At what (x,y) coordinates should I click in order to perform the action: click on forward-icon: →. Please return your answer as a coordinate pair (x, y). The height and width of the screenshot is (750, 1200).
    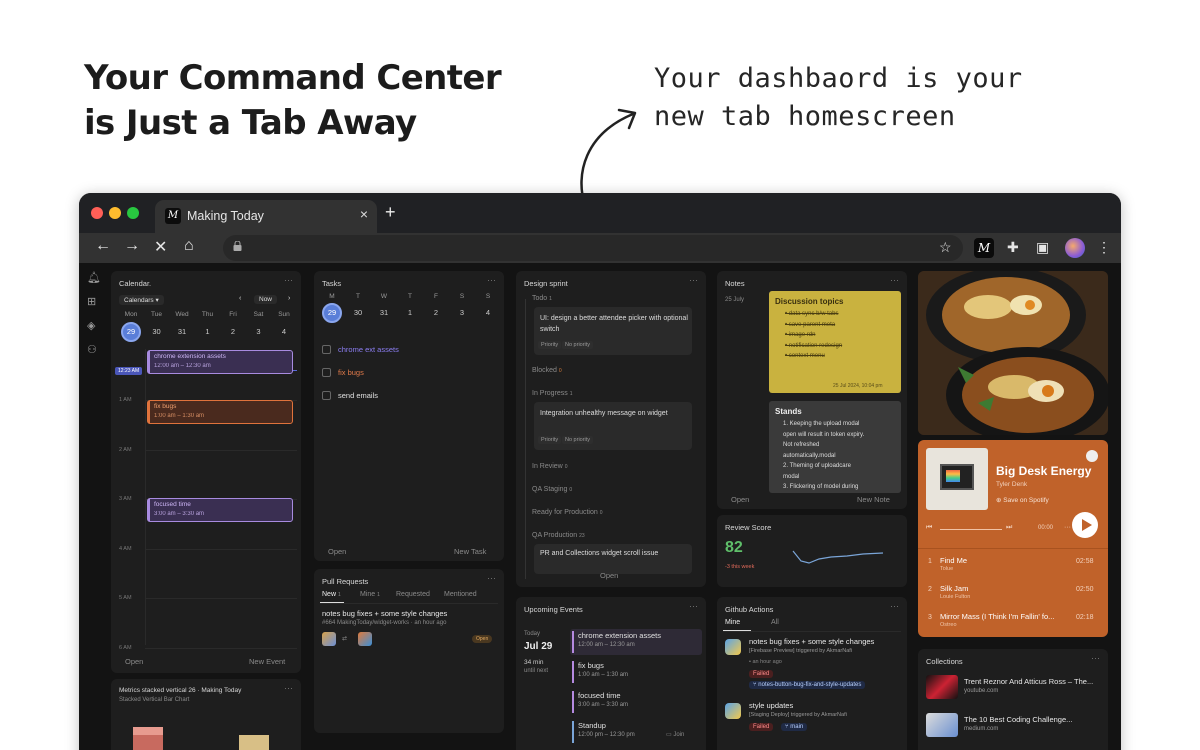
    Looking at the image, I should click on (132, 246).